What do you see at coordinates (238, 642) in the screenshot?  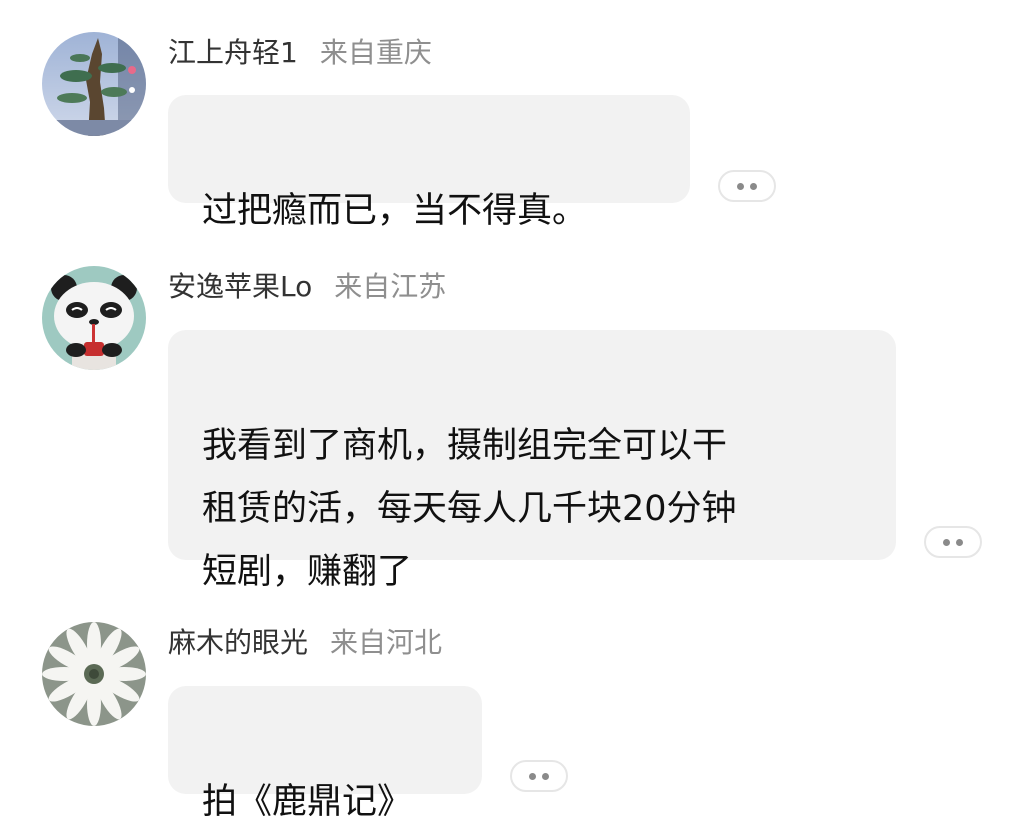 I see `username: 麻木的眼光` at bounding box center [238, 642].